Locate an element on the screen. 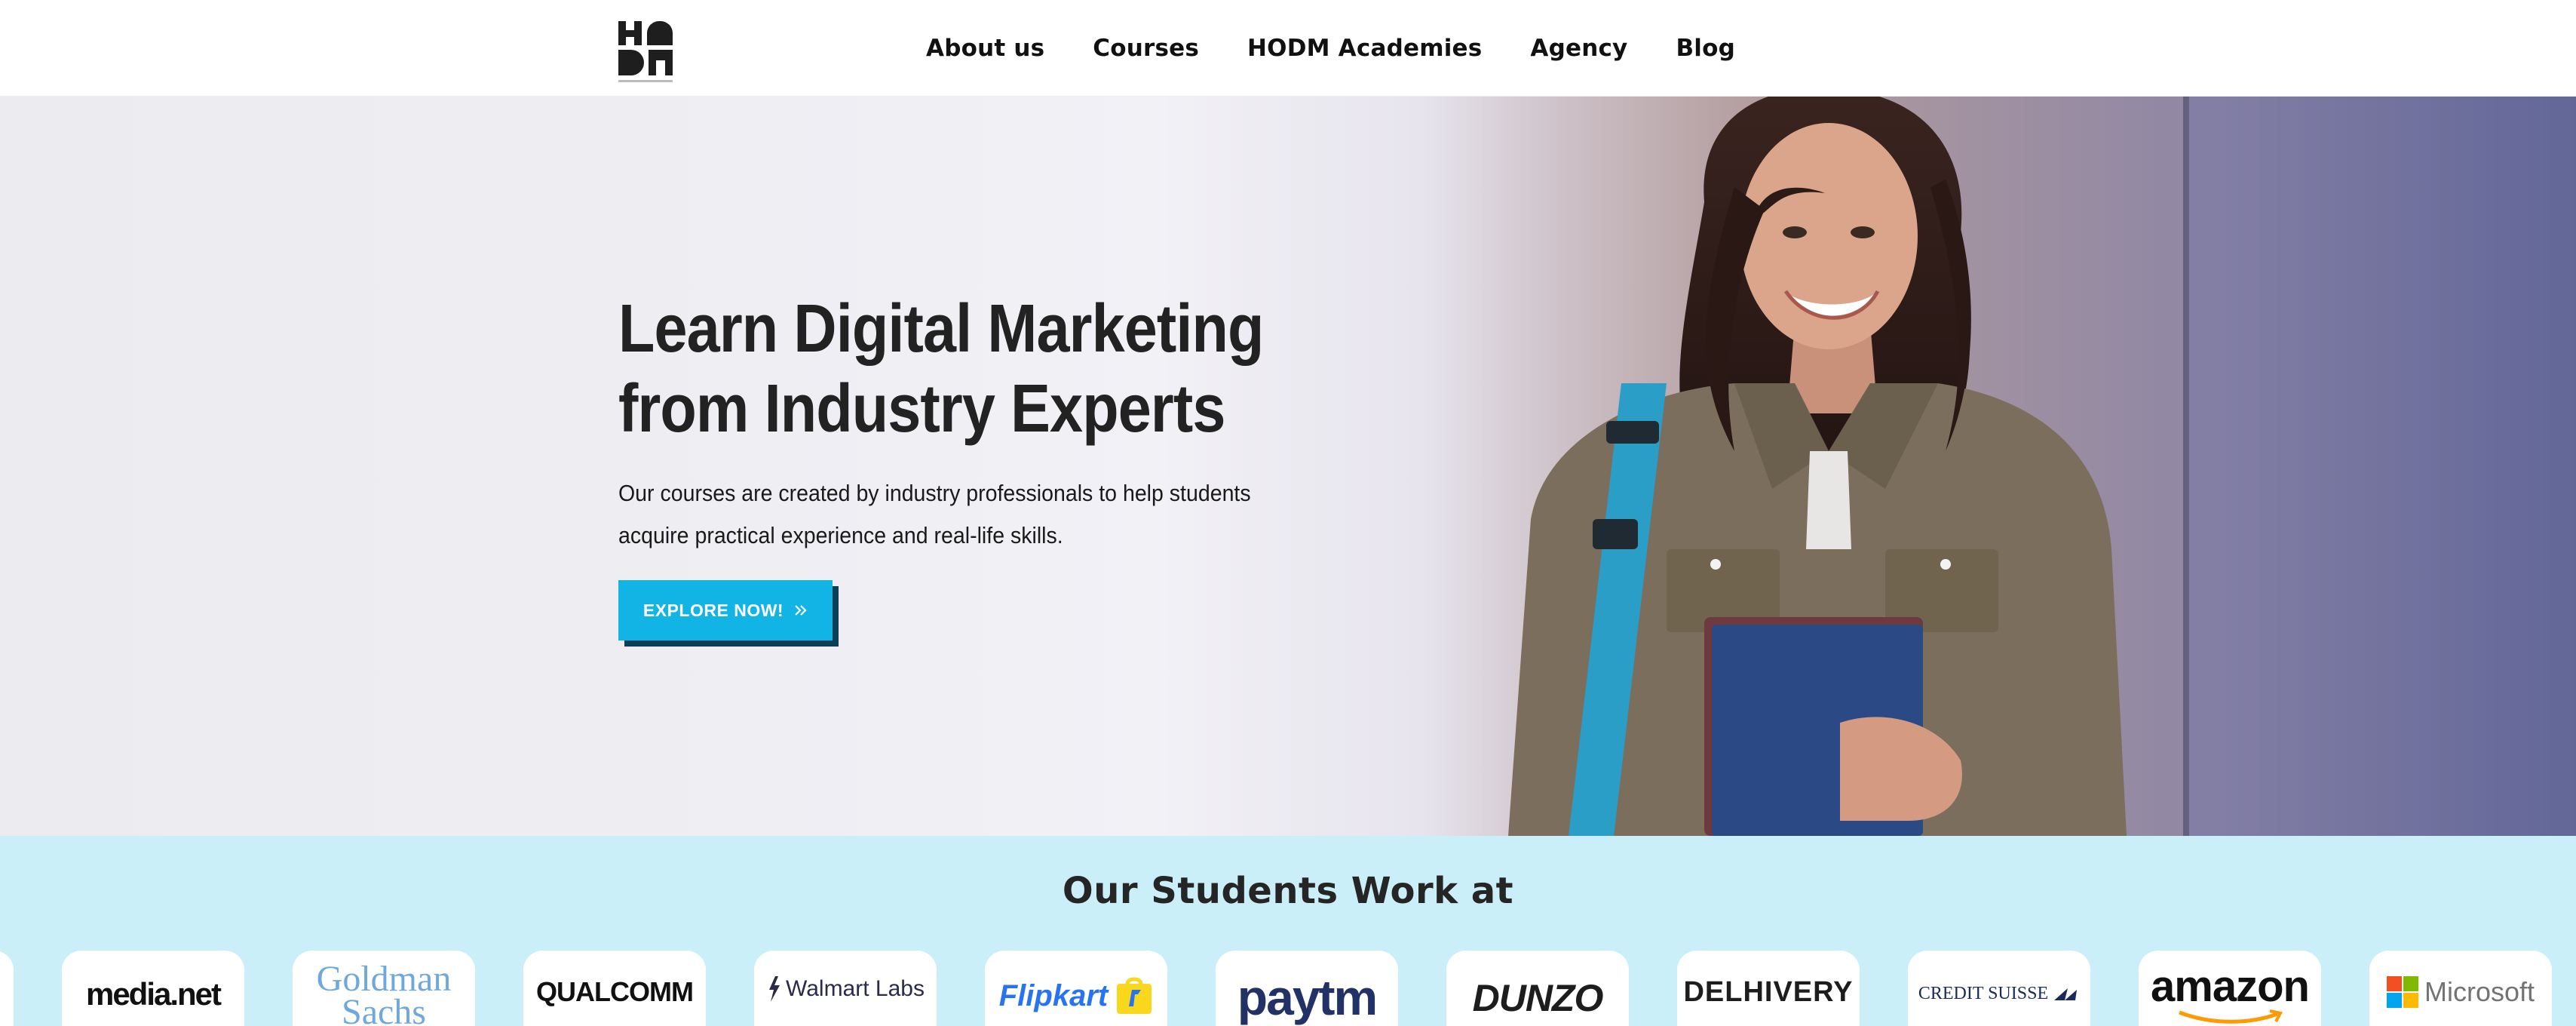  nav-agency: Agency is located at coordinates (1578, 48).